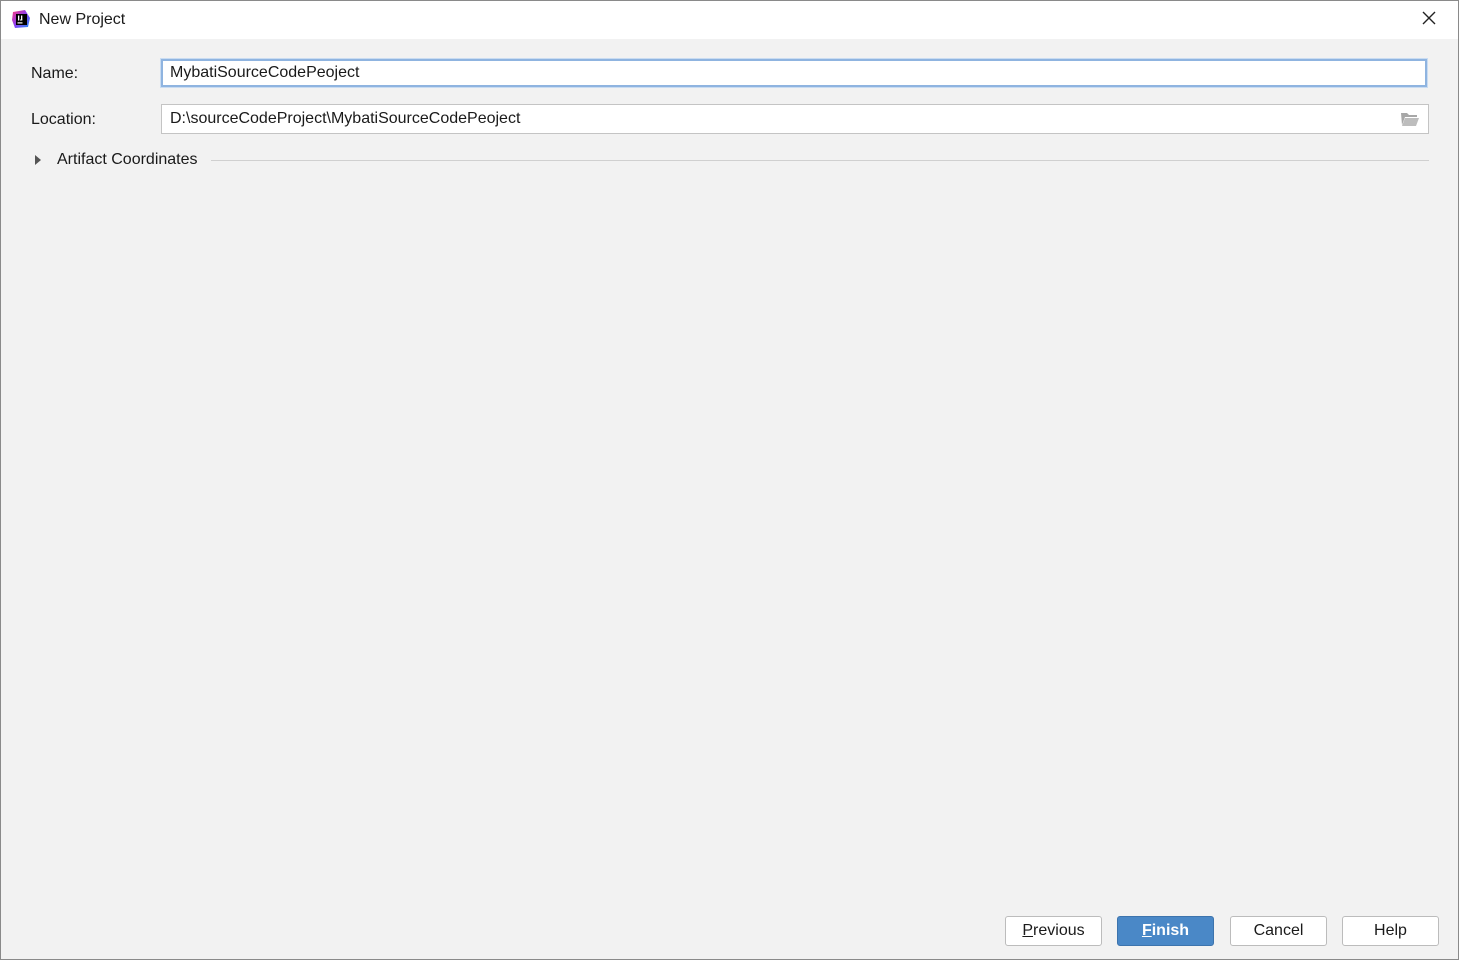 The width and height of the screenshot is (1459, 960). I want to click on close-icon, so click(1429, 20).